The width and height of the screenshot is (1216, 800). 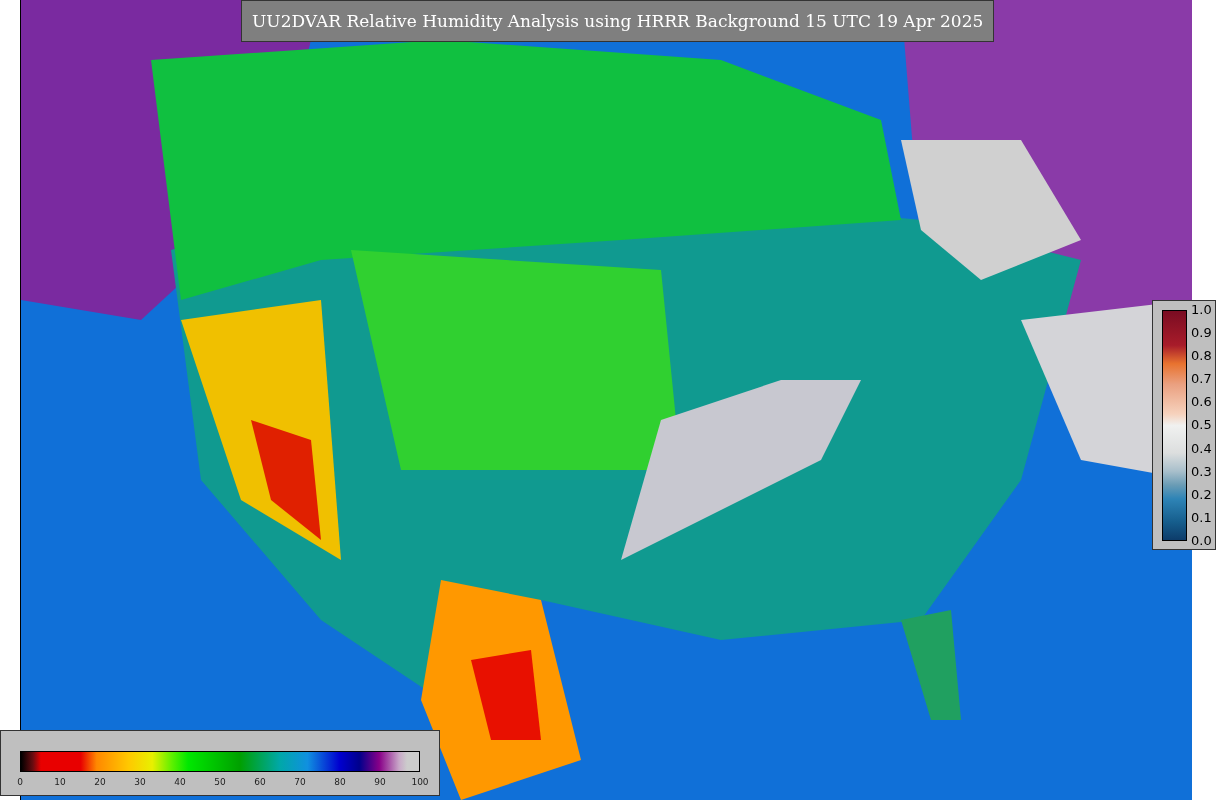 What do you see at coordinates (1201, 517) in the screenshot?
I see `scale-label: 0.1` at bounding box center [1201, 517].